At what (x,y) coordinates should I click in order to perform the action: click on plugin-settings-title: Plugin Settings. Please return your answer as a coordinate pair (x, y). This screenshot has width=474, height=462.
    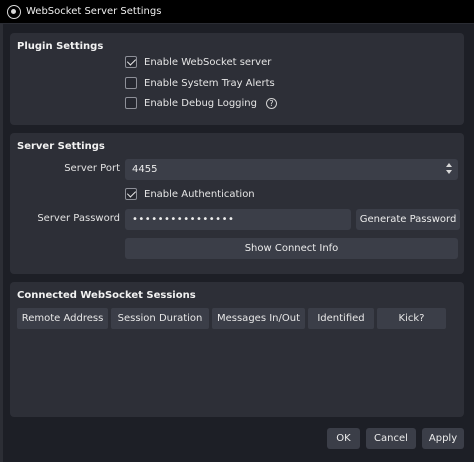
    Looking at the image, I should click on (60, 46).